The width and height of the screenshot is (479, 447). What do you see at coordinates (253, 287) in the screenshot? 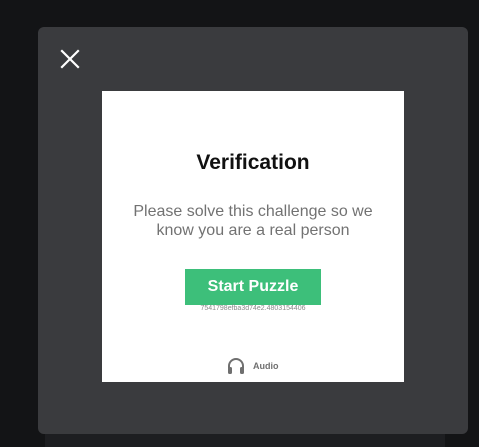
I see `start-puzzle-button: Start Puzzle` at bounding box center [253, 287].